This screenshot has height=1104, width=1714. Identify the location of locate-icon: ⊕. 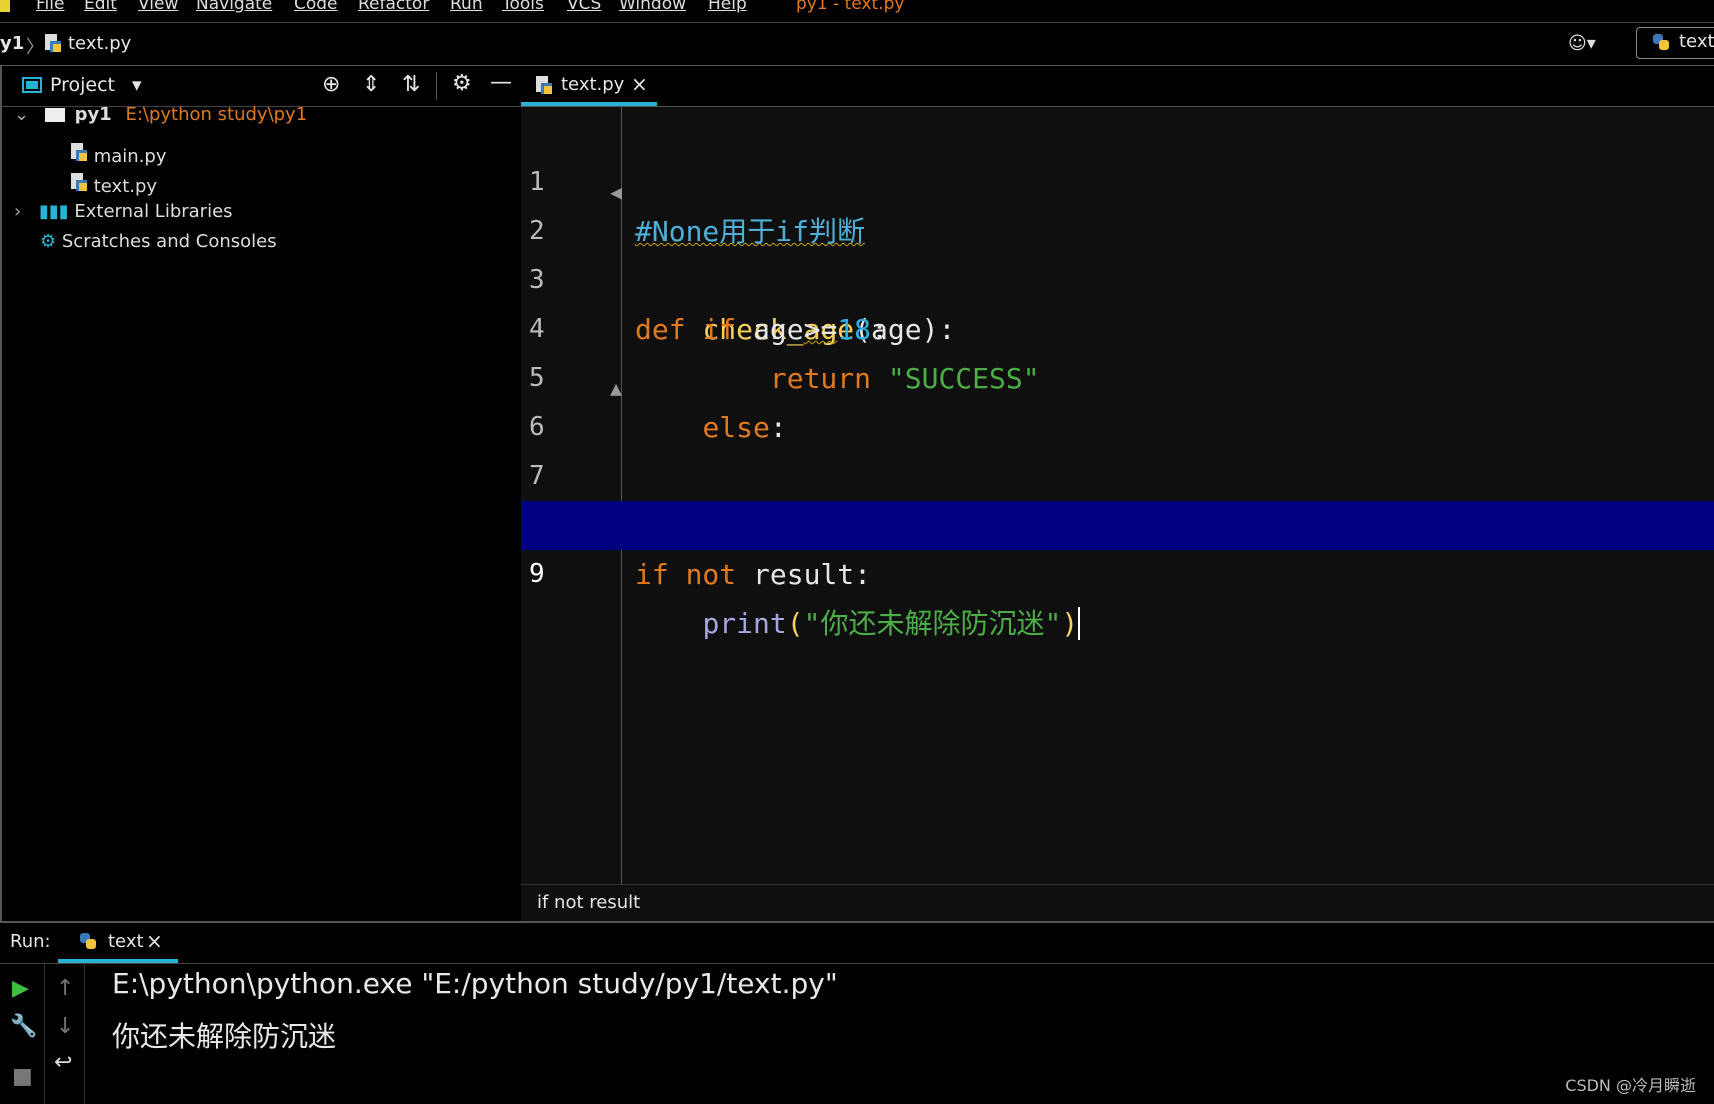
(331, 84).